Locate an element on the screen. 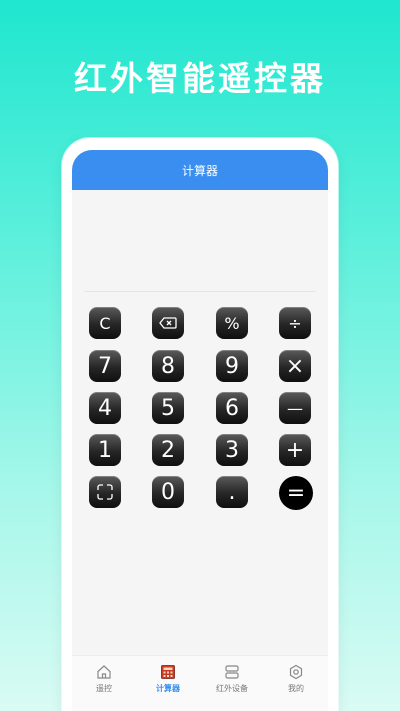  digit-1-label: 1 is located at coordinates (105, 450).